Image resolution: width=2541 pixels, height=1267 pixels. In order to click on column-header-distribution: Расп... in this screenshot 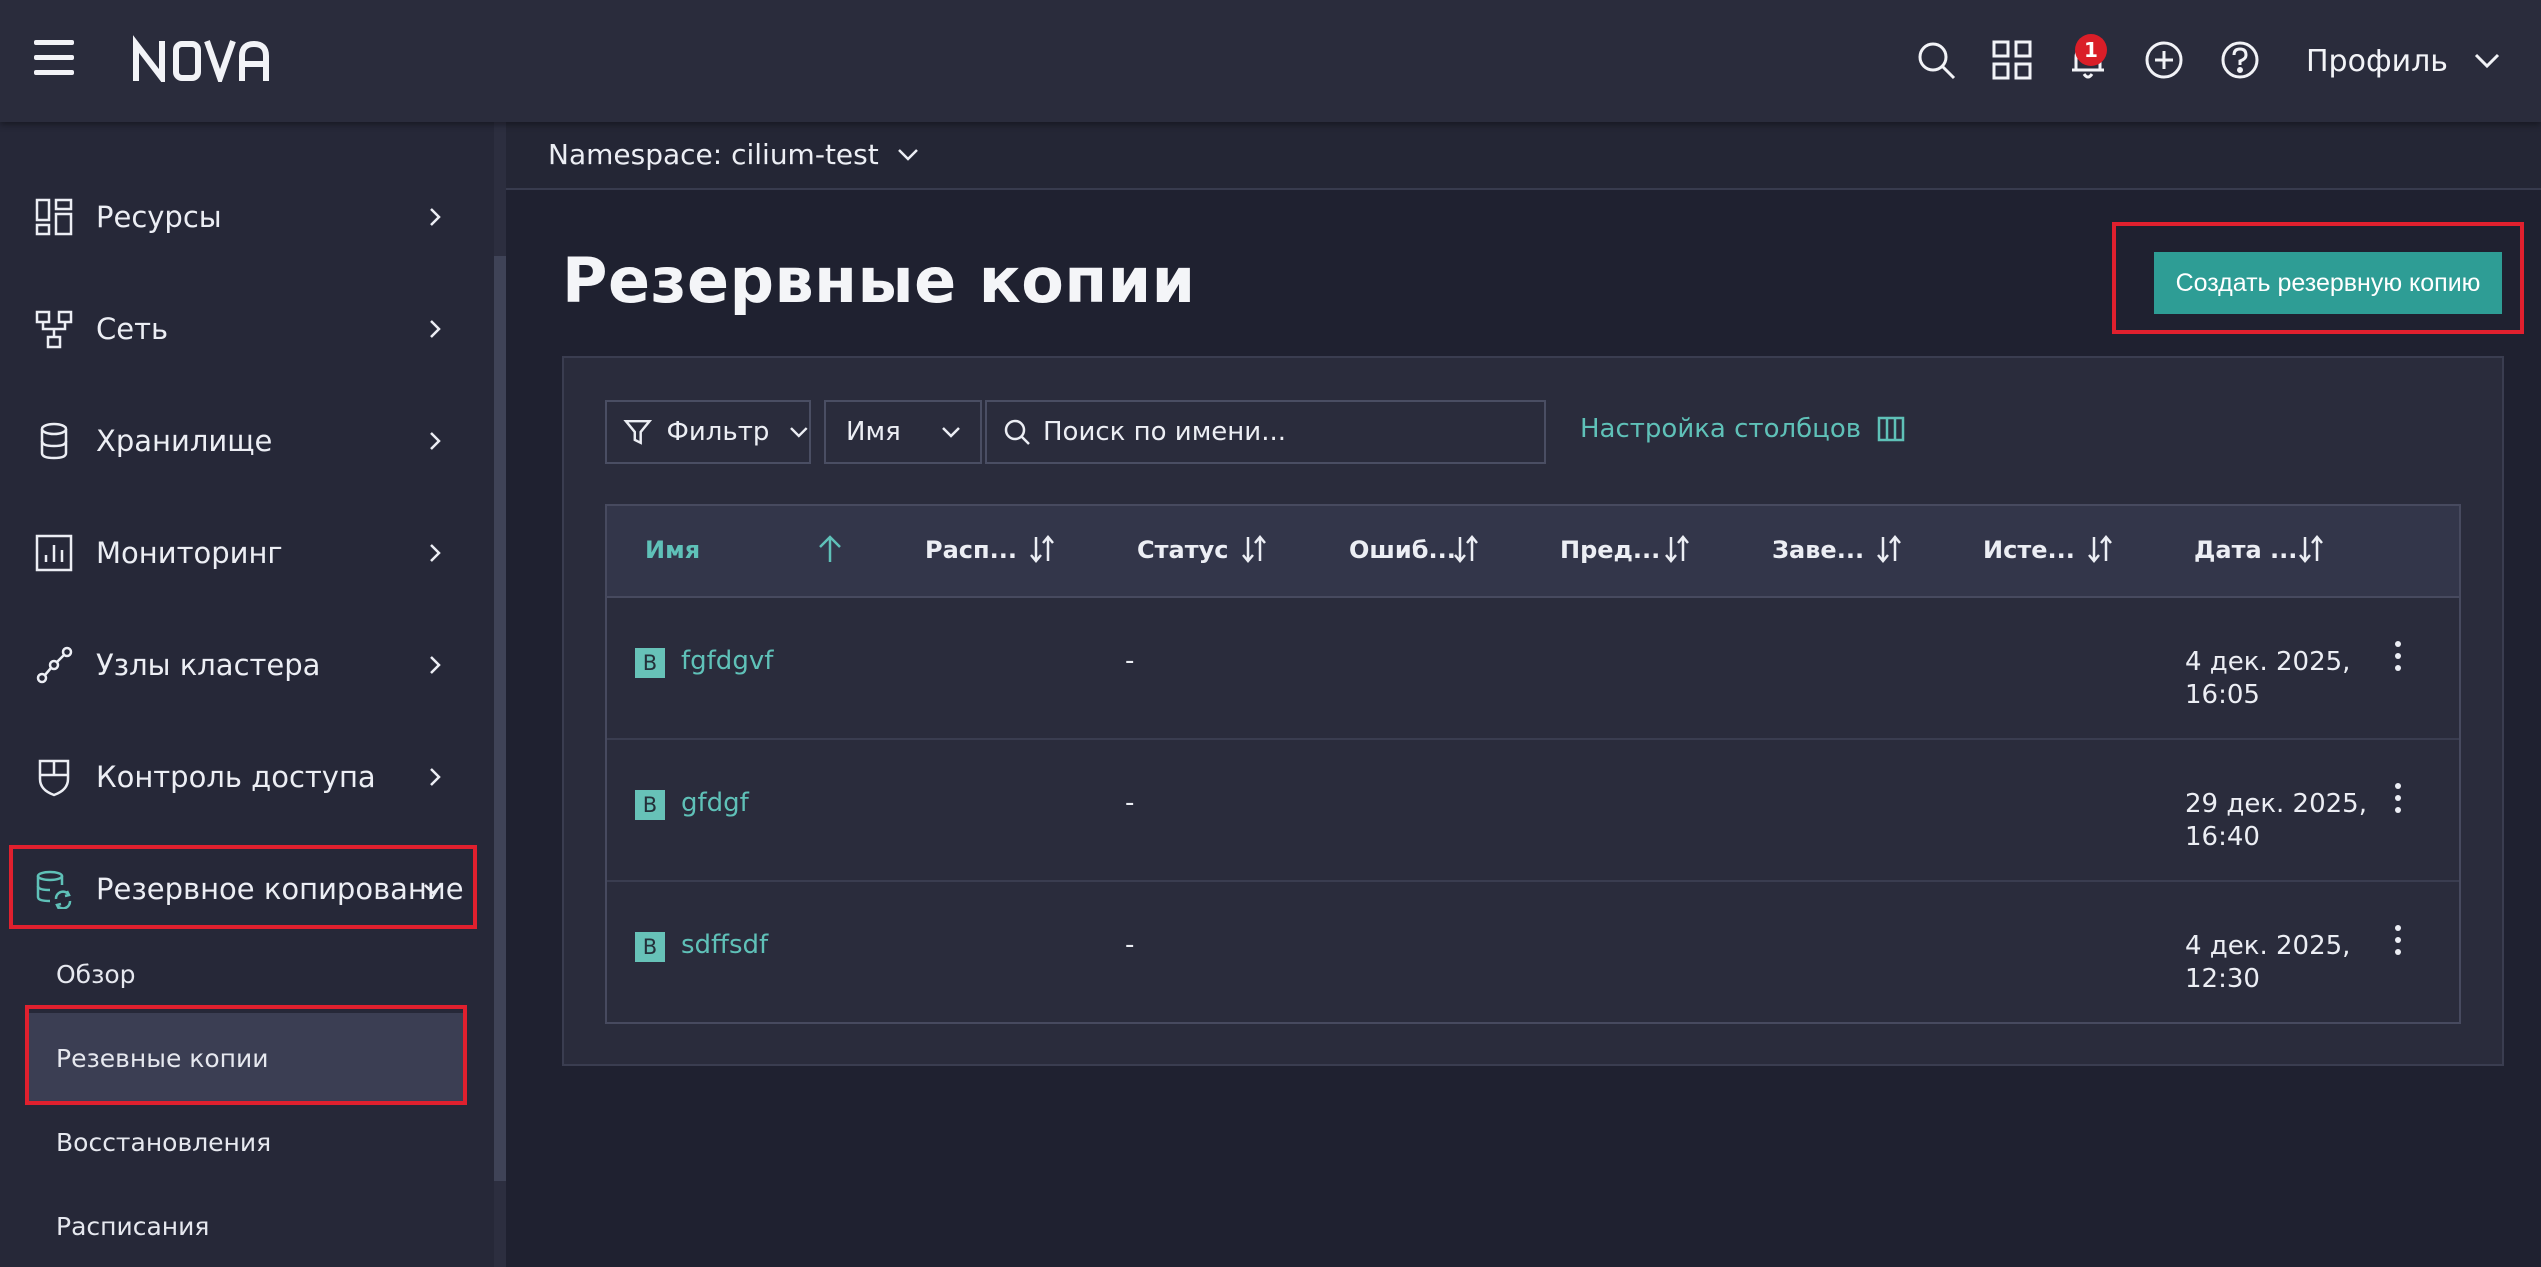, I will do `click(989, 549)`.